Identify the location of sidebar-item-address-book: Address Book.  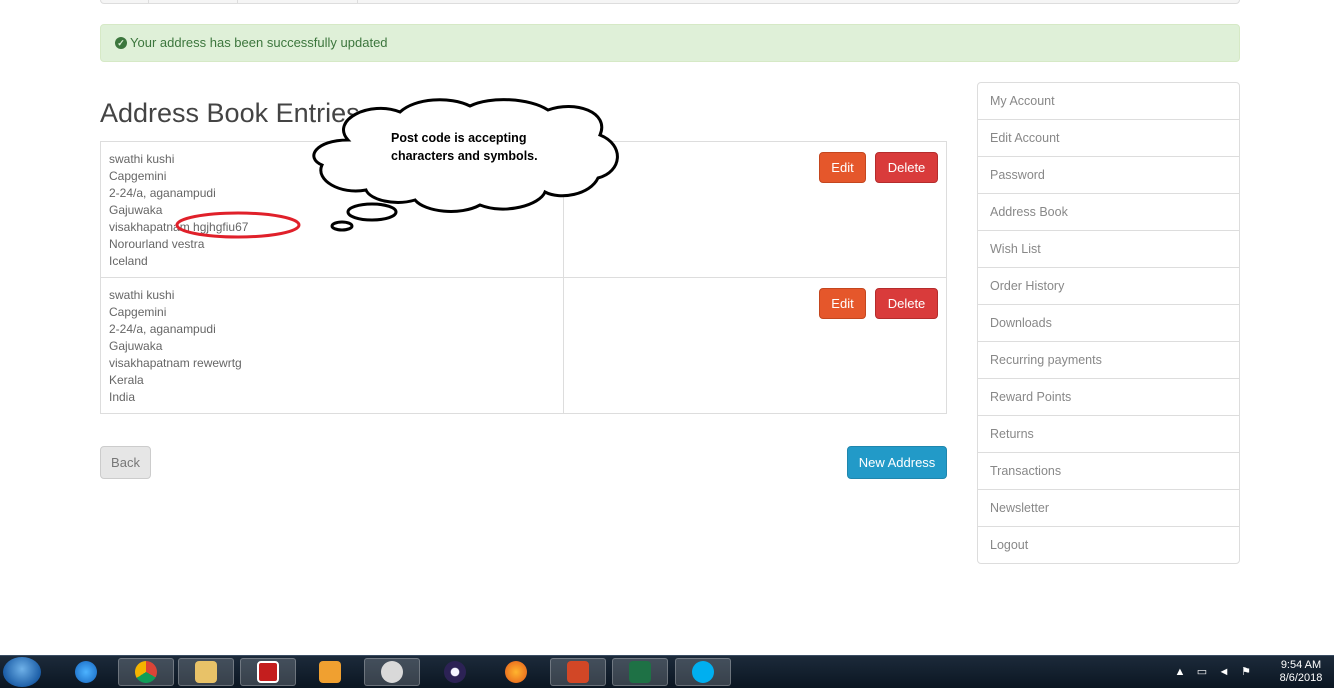
(1108, 212).